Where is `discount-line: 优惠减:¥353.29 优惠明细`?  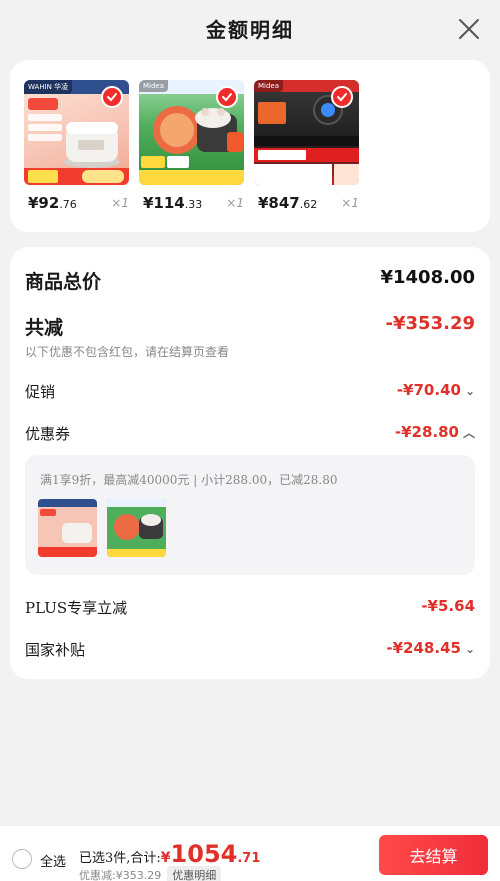
discount-line: 优惠减:¥353.29 优惠明细 is located at coordinates (150, 873).